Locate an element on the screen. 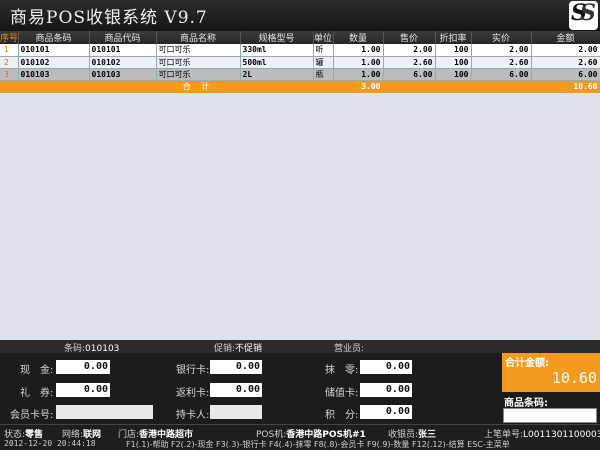 This screenshot has width=600, height=450. col-header-real-price: 实价 is located at coordinates (501, 37).